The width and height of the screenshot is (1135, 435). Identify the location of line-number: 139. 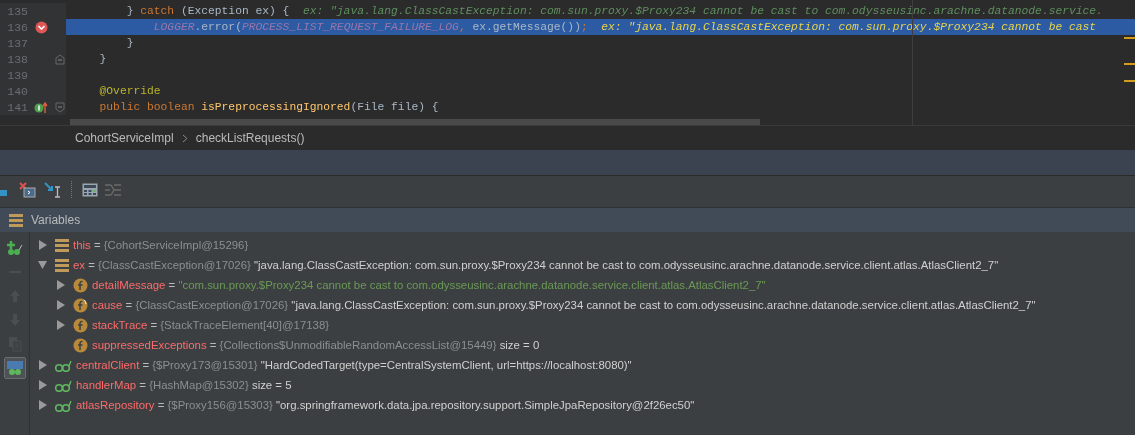
(17, 75).